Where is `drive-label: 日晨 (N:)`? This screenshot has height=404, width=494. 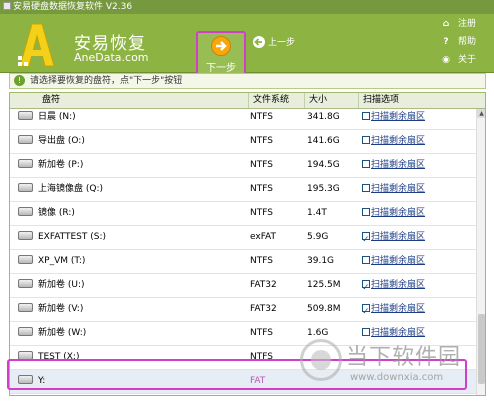
drive-label: 日晨 (N:) is located at coordinates (57, 117).